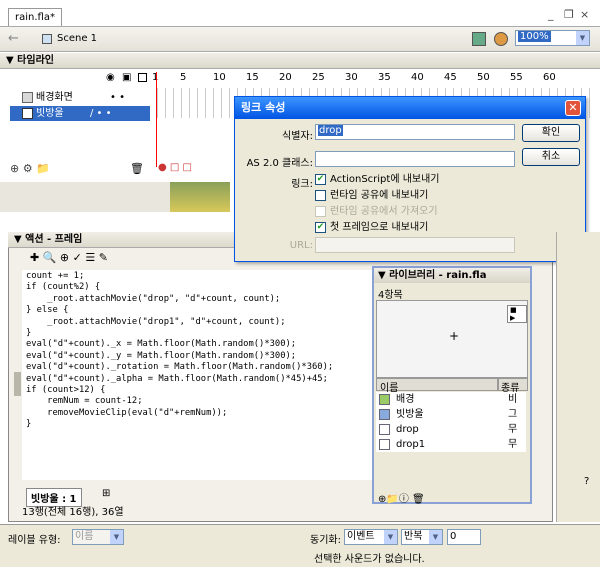  Describe the element at coordinates (552, 38) in the screenshot. I see `zoom-select: 100% ▼` at that location.